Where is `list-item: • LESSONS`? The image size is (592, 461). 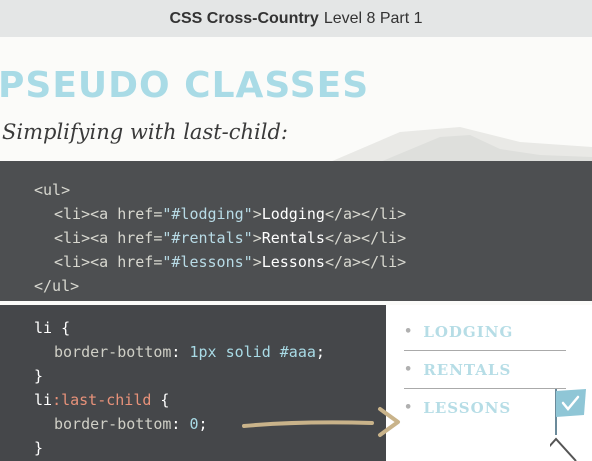 list-item: • LESSONS is located at coordinates (458, 407).